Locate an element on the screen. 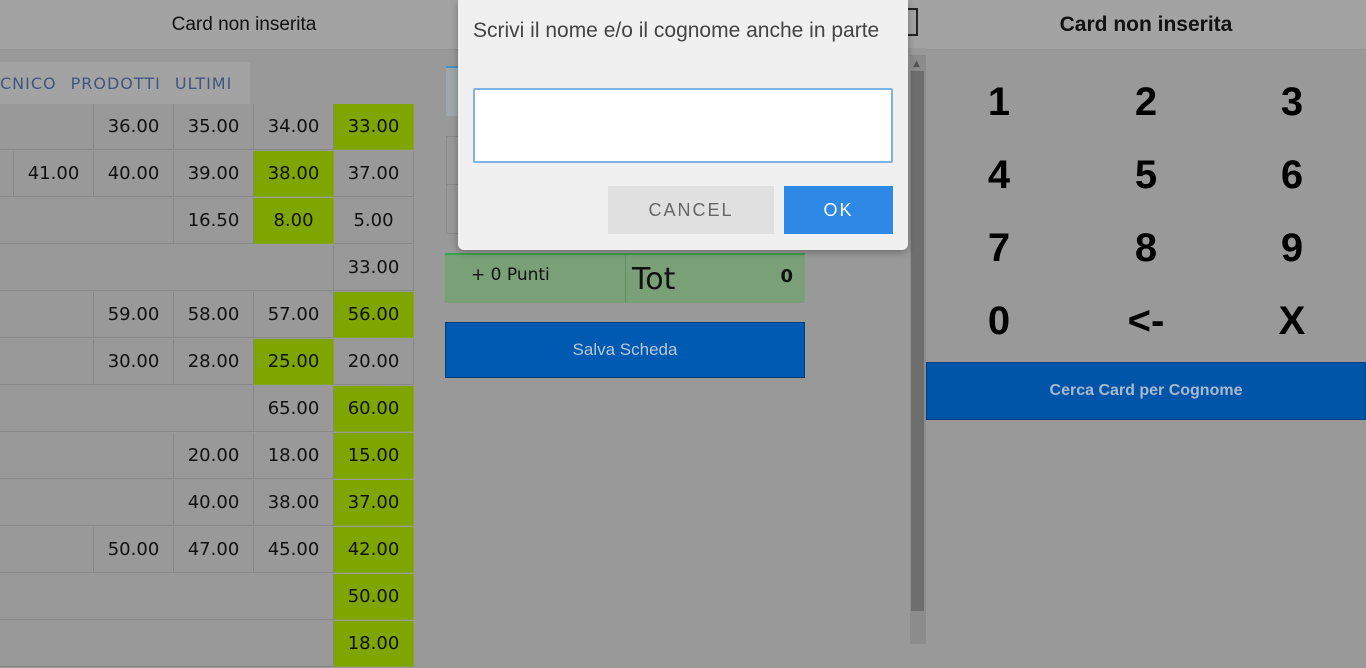  price-cell: 38.00 is located at coordinates (294, 503).